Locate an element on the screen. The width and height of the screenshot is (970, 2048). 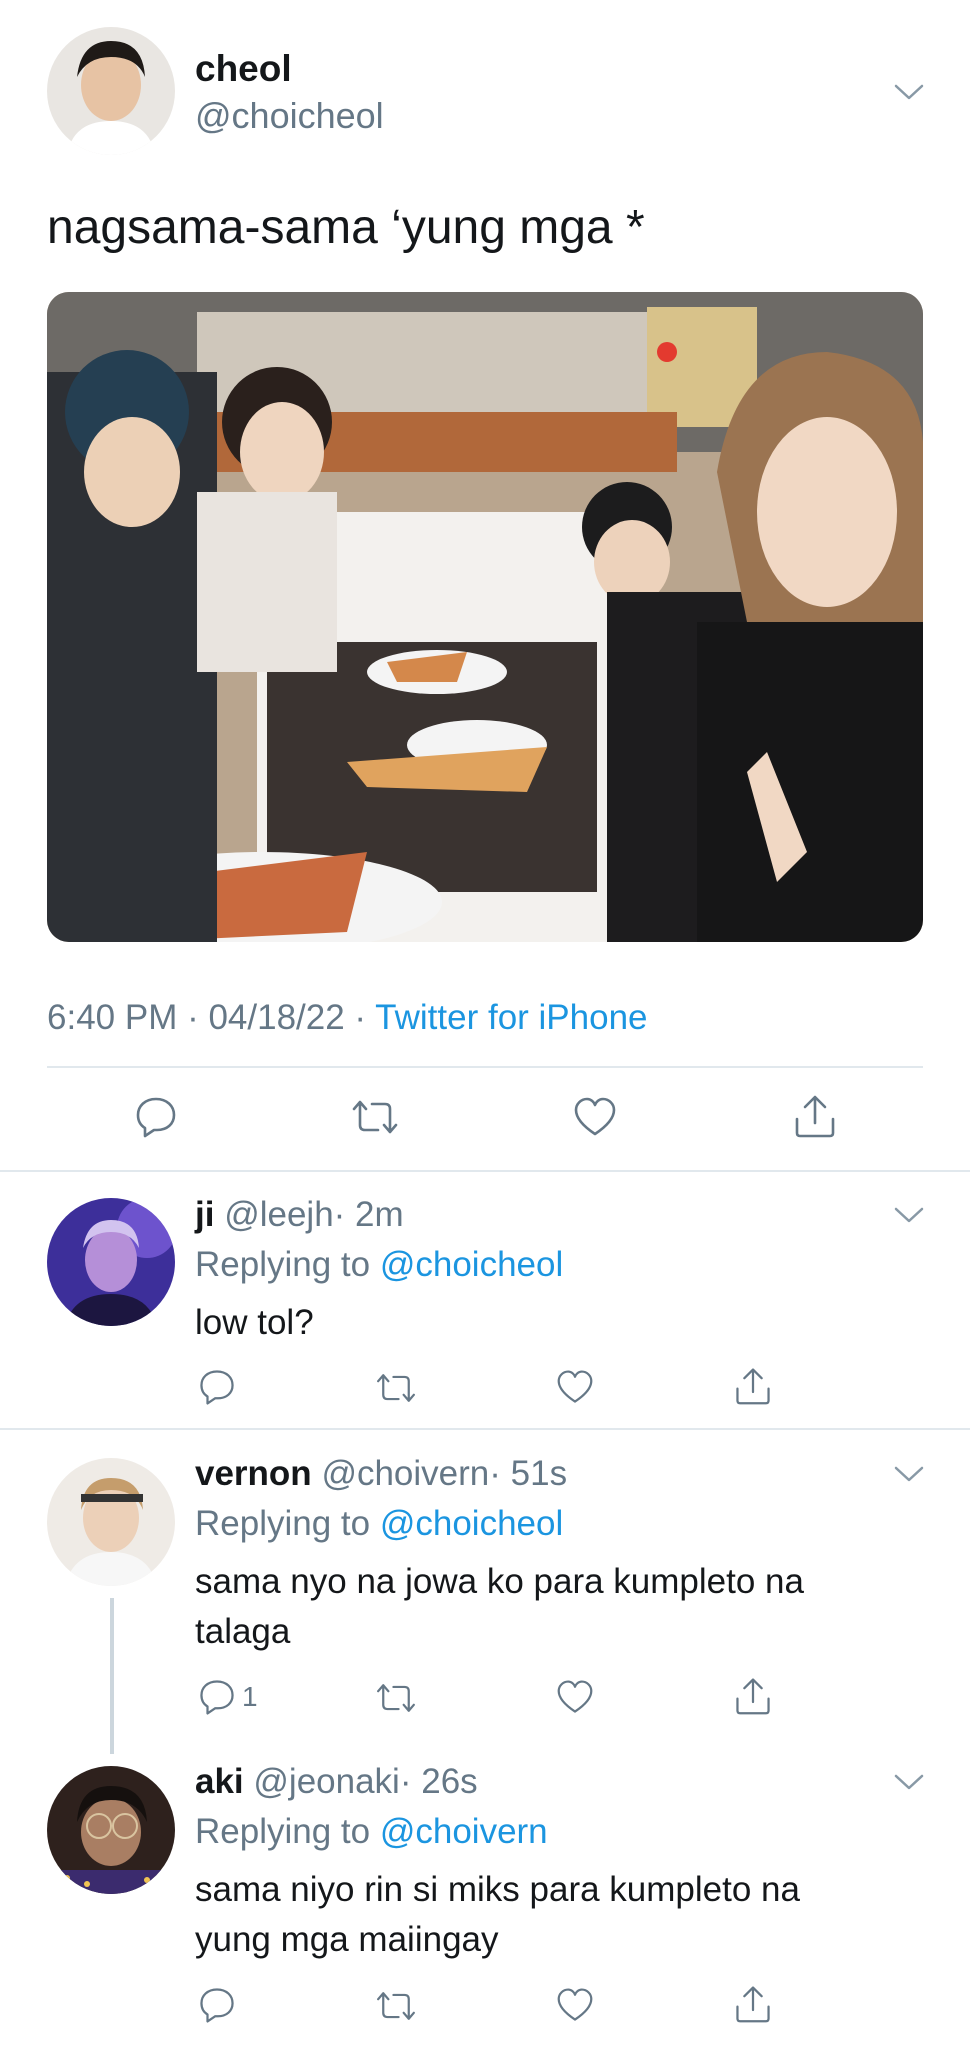
reply-header: aki @jeonaki· 26s is located at coordinates (336, 1782).